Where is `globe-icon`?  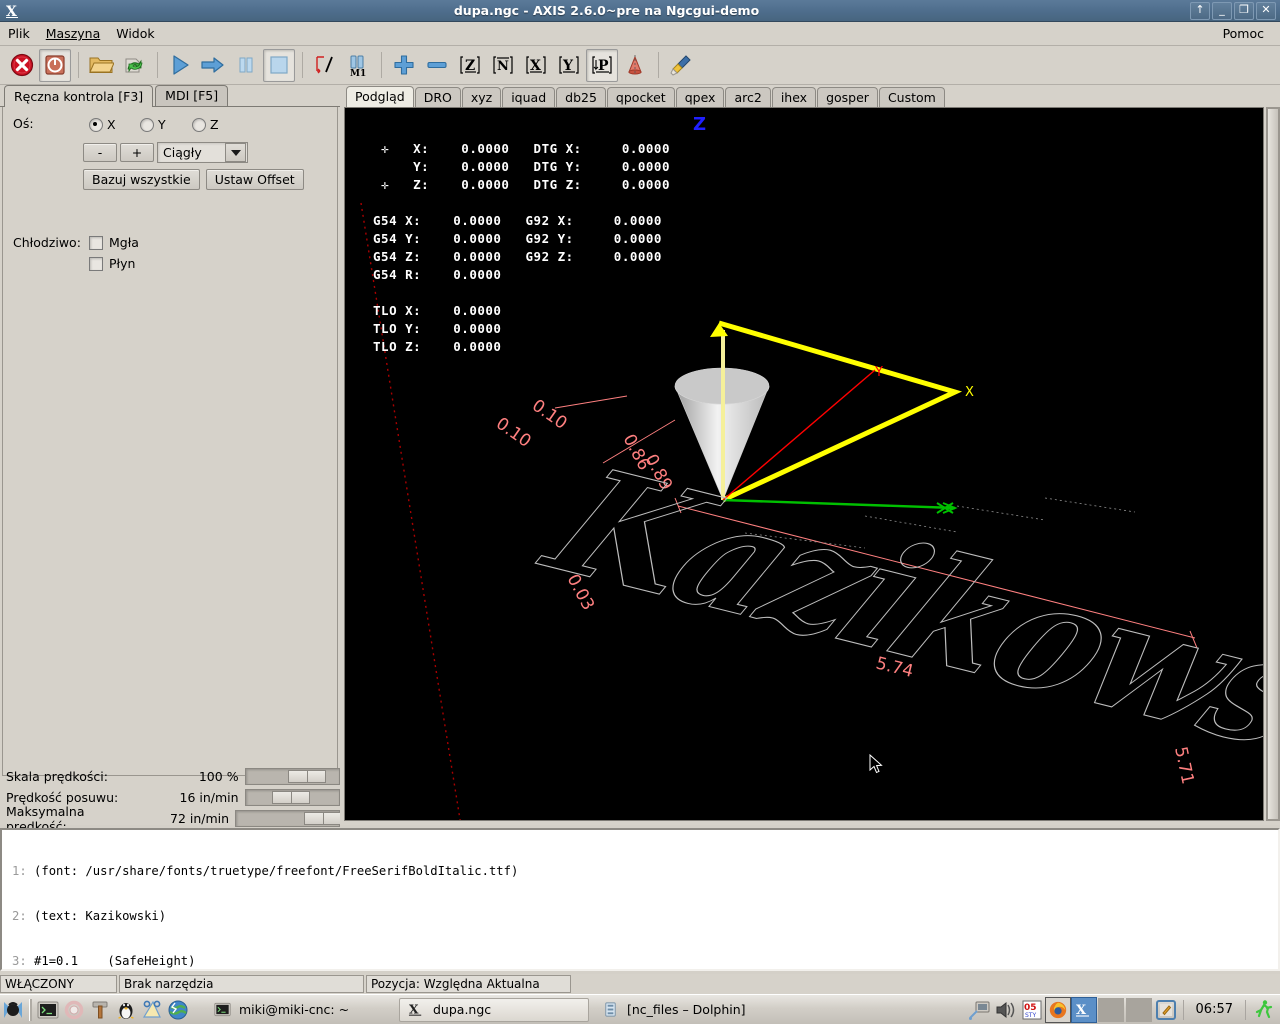
globe-icon is located at coordinates (178, 1010).